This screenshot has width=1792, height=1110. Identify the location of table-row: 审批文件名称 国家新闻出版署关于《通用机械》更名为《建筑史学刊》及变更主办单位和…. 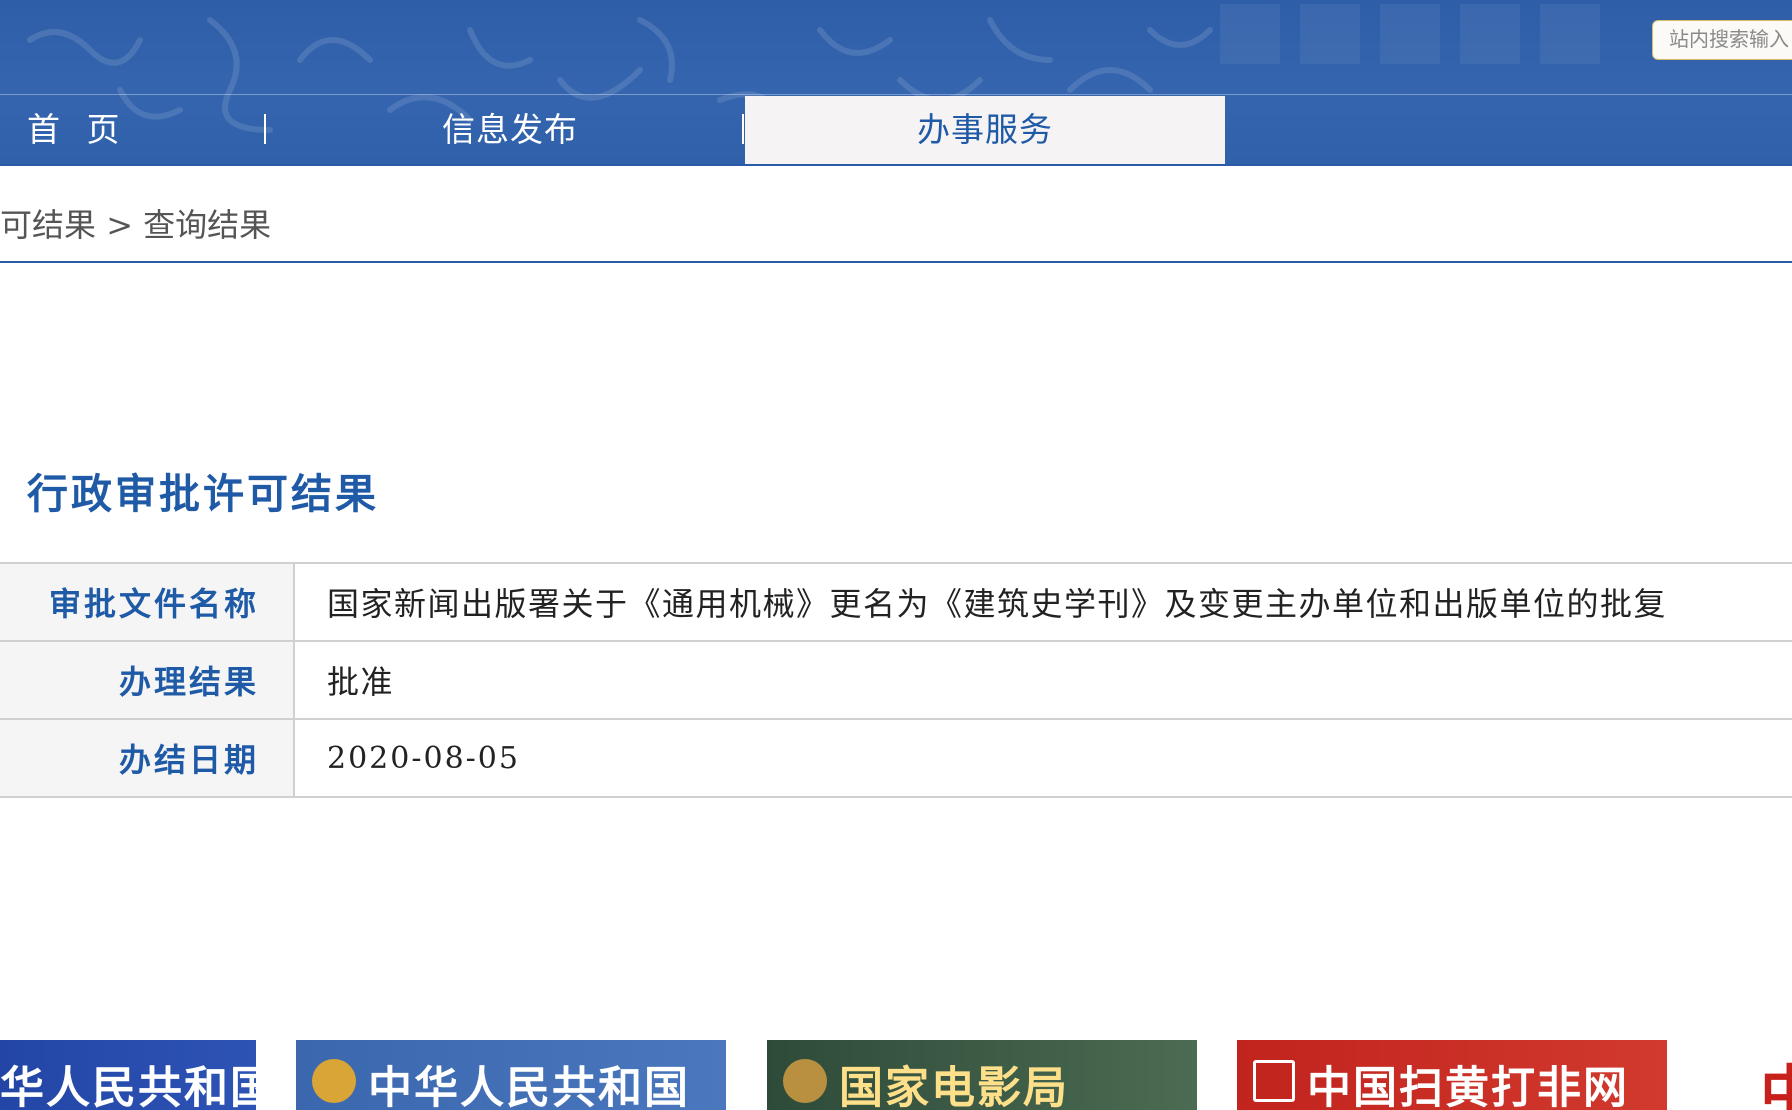
(896, 602).